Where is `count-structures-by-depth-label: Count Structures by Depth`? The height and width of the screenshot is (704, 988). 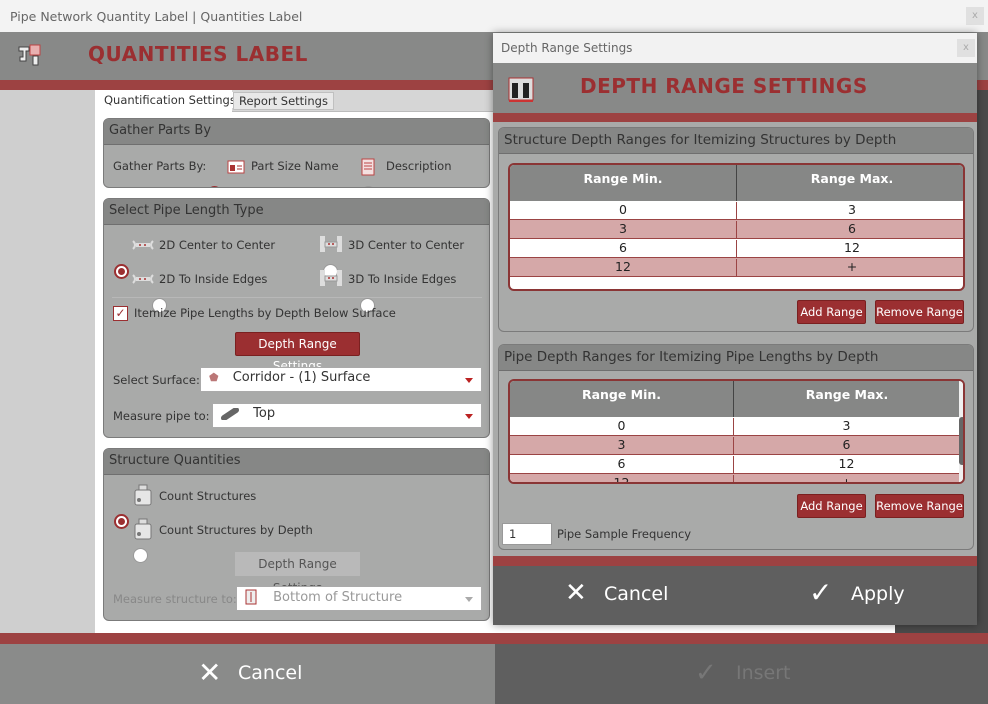
count-structures-by-depth-label: Count Structures by Depth is located at coordinates (236, 530).